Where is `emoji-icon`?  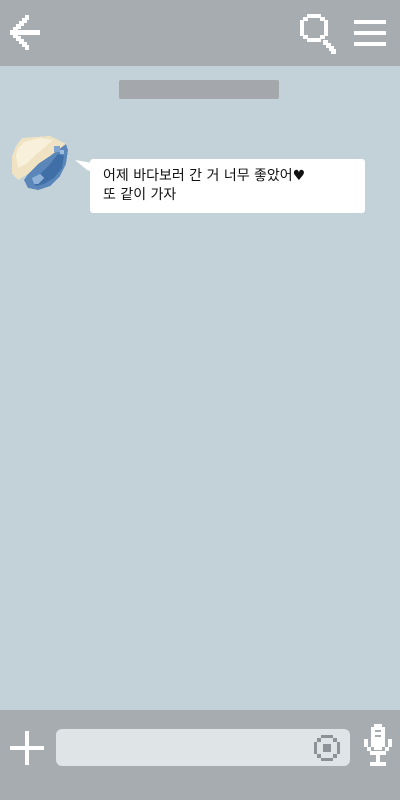
emoji-icon is located at coordinates (327, 748).